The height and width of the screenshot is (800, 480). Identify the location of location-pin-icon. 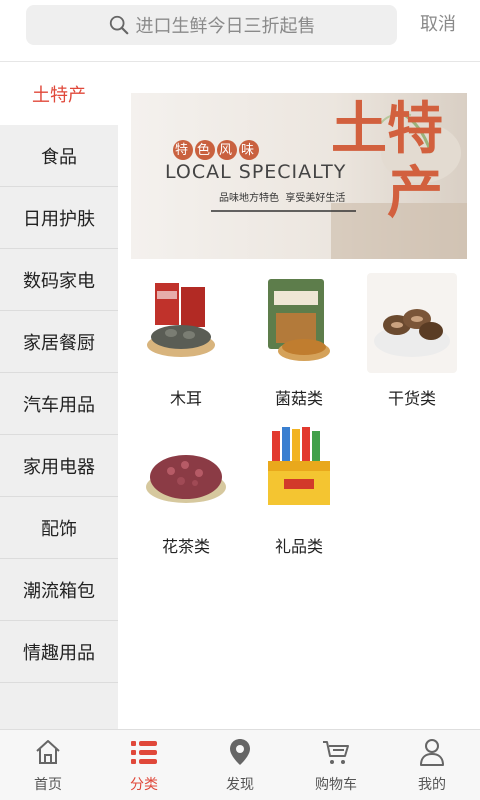
(240, 752).